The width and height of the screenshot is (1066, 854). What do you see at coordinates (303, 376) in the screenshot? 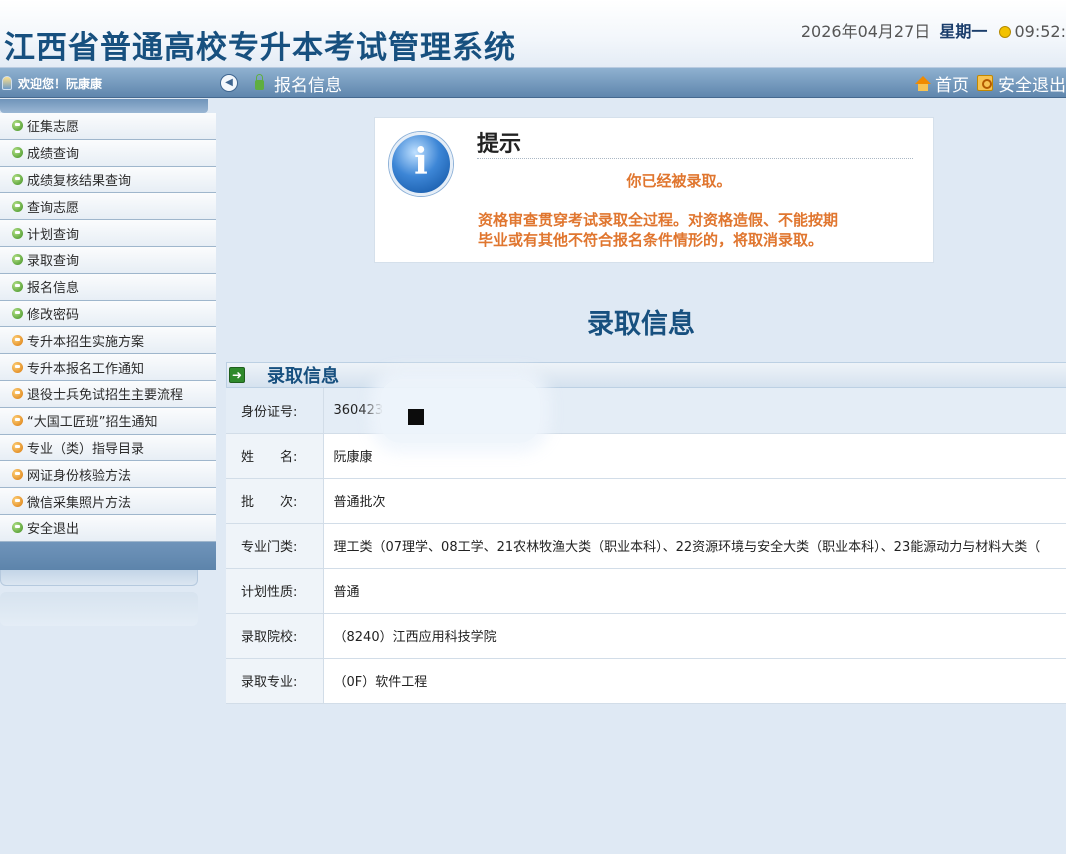
I see `panel-title: 录取信息` at bounding box center [303, 376].